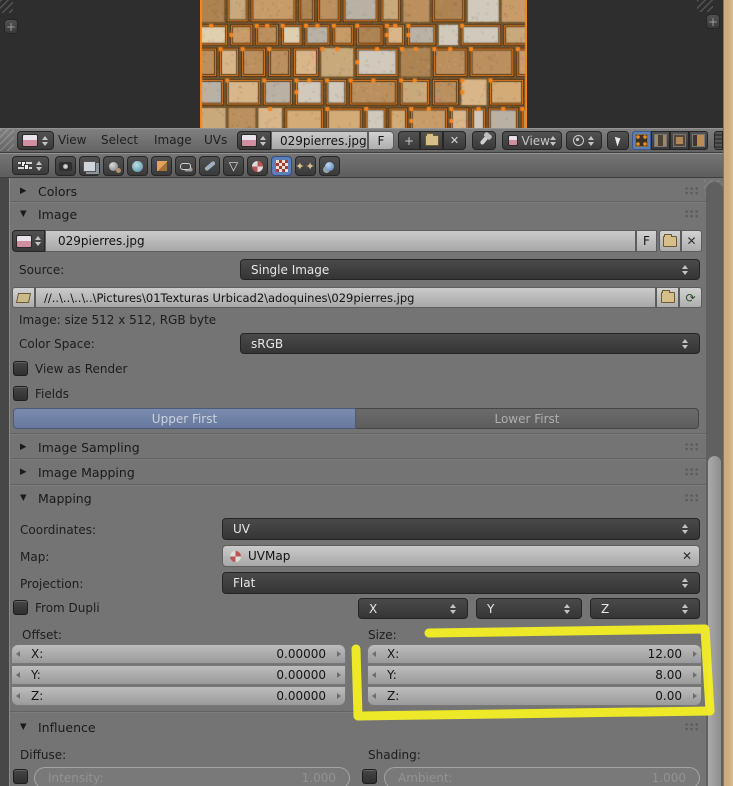 The width and height of the screenshot is (733, 786). What do you see at coordinates (360, 472) in the screenshot?
I see `panel-header-image-mapping: Image Mapping` at bounding box center [360, 472].